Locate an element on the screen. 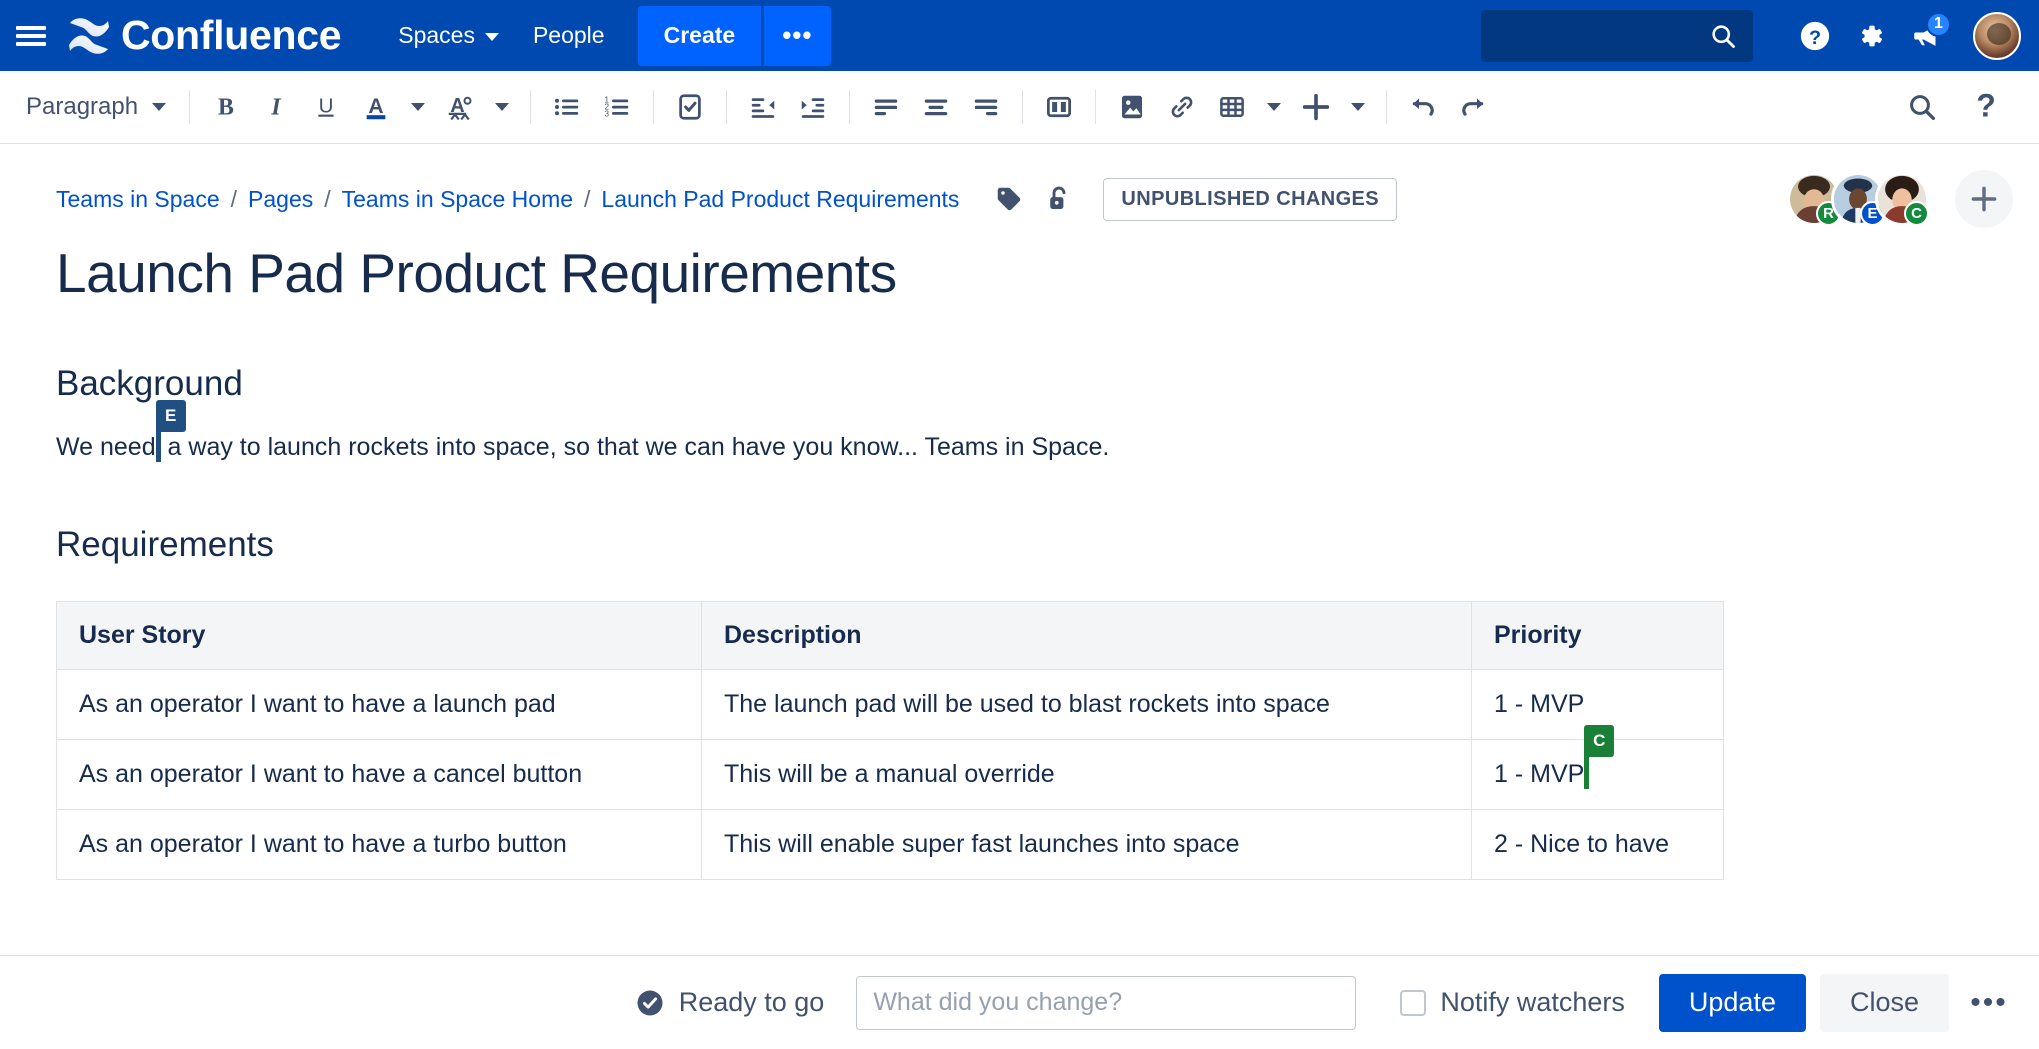  ready-to-go-status: Ready to go is located at coordinates (729, 1002).